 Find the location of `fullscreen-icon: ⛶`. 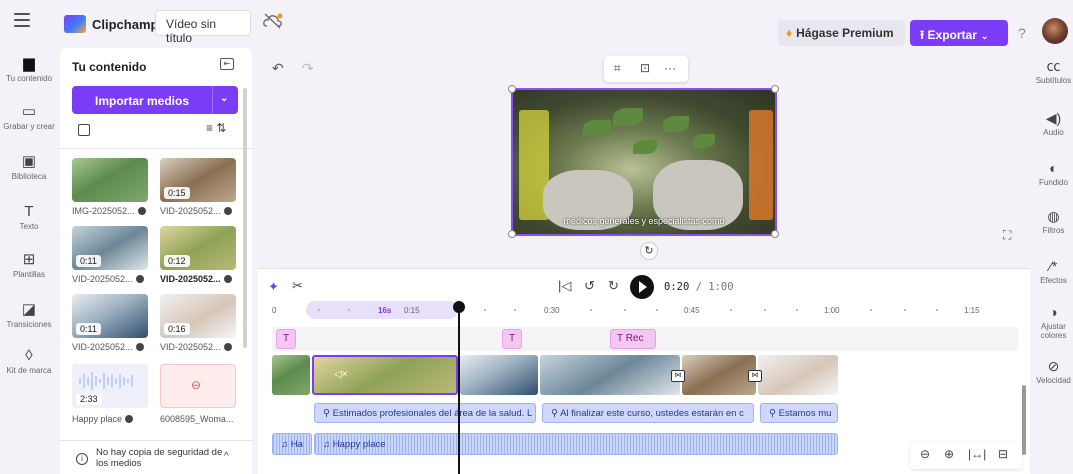

fullscreen-icon: ⛶ is located at coordinates (1007, 235).